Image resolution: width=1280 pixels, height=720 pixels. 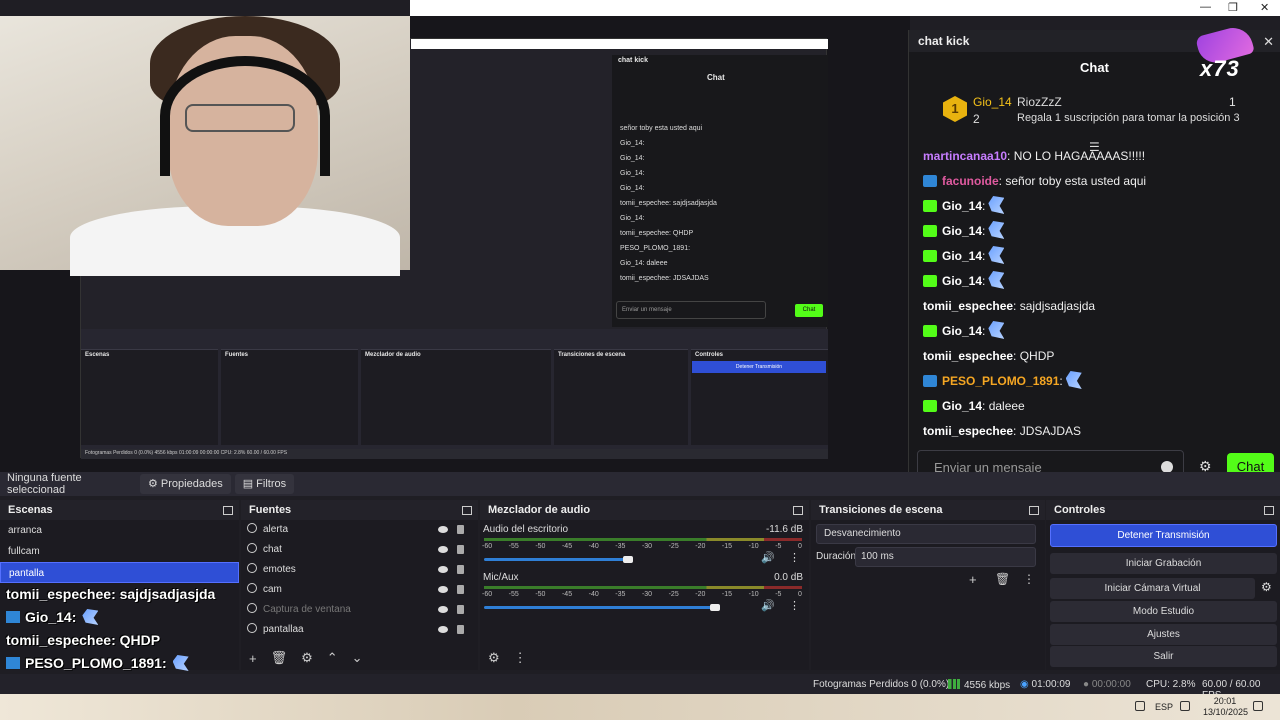 I want to click on scene-item: pantalla, so click(x=119, y=572).